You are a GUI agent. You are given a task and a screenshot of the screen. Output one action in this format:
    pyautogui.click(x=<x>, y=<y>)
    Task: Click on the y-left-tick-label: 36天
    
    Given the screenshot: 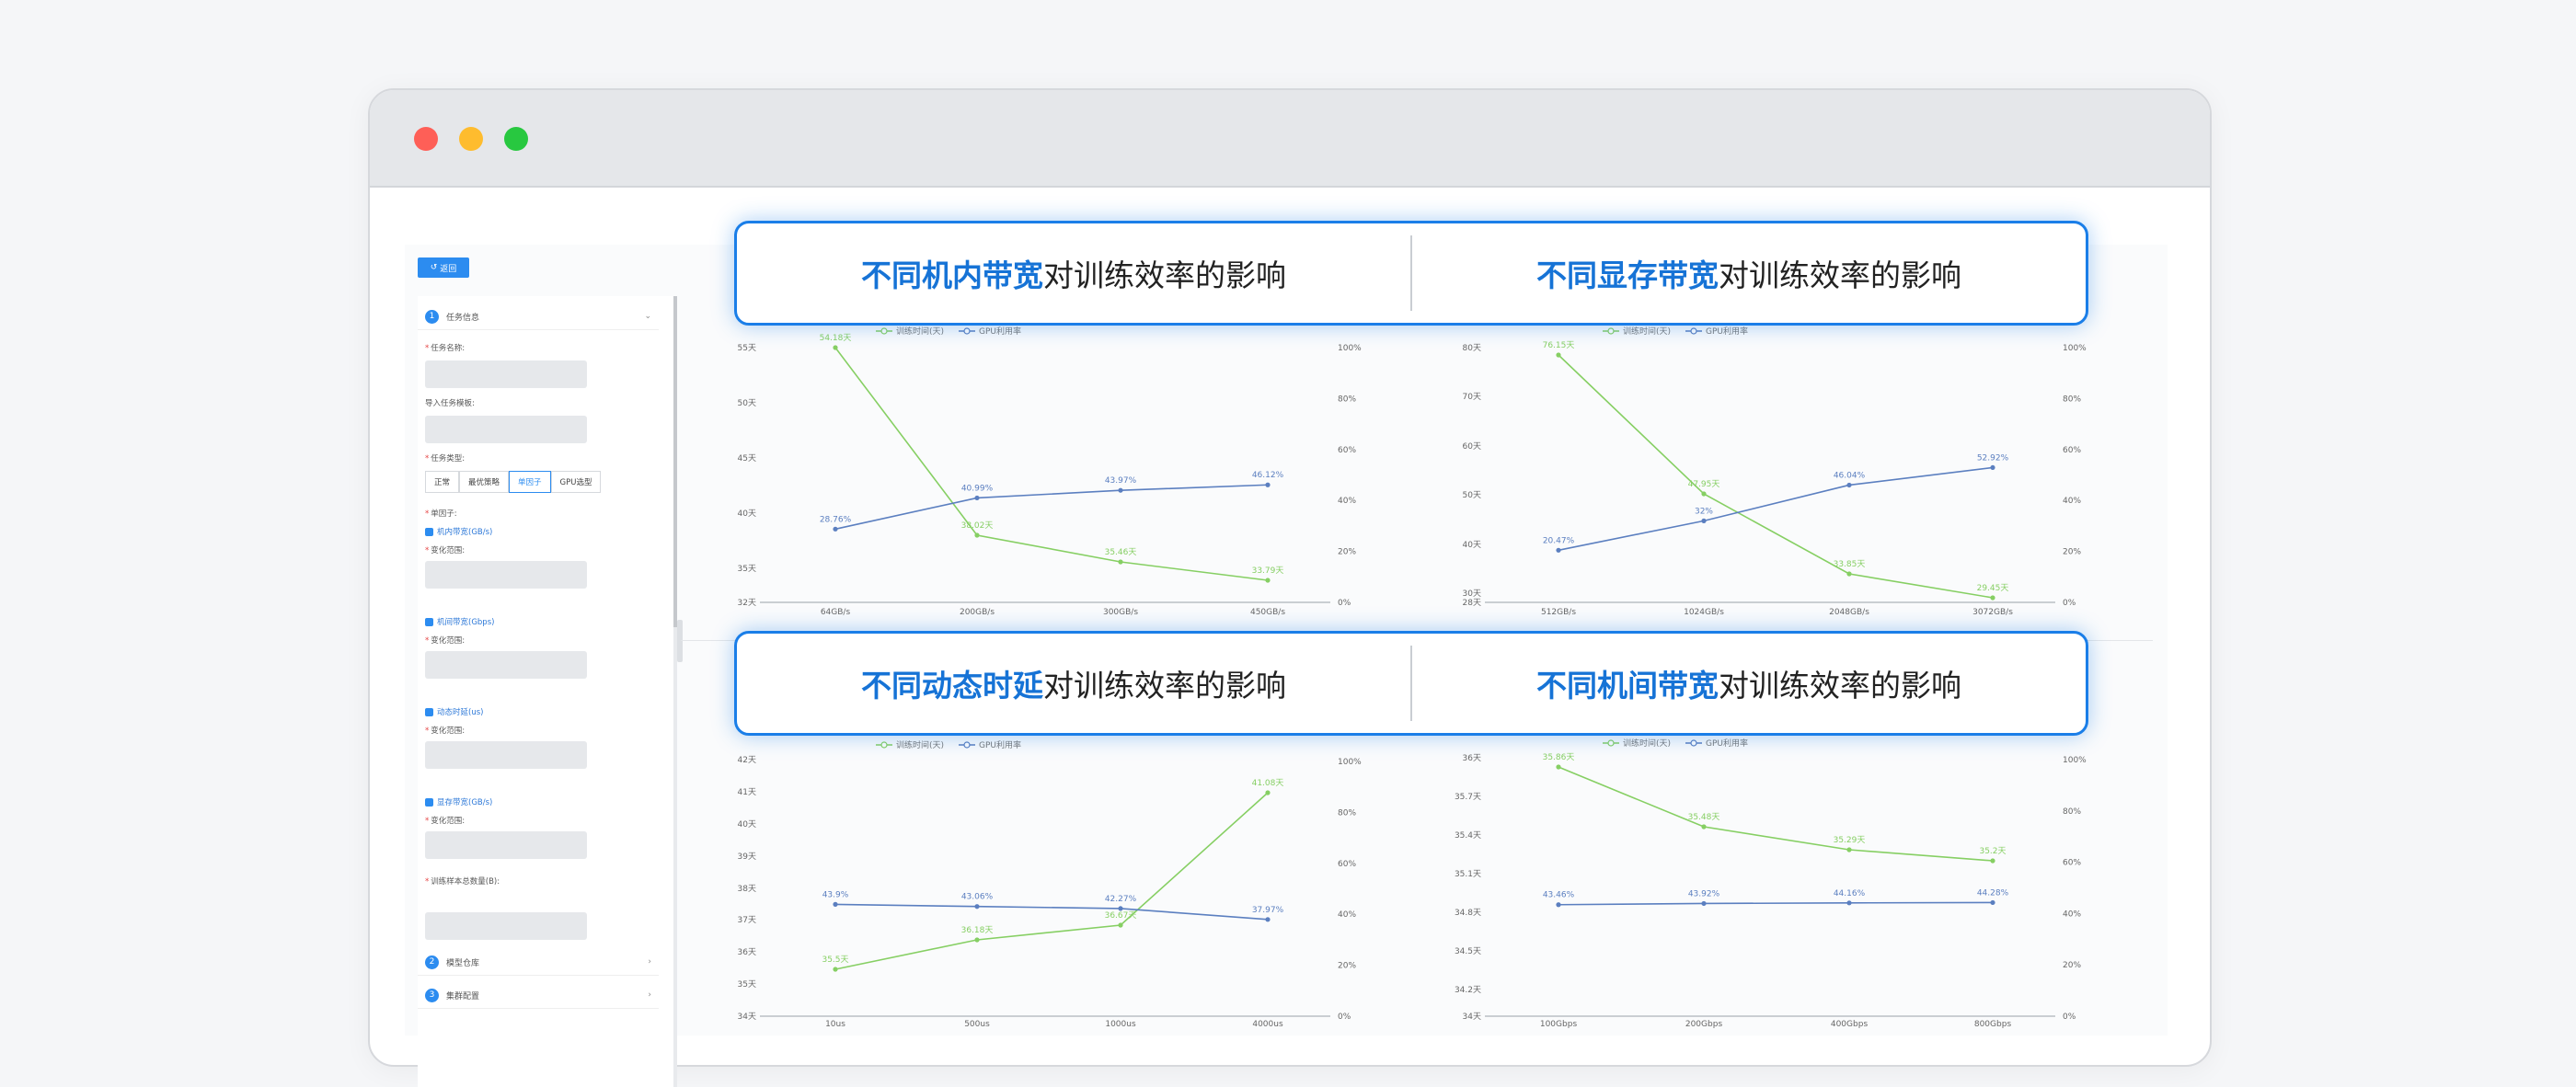 What is the action you would take?
    pyautogui.click(x=747, y=952)
    